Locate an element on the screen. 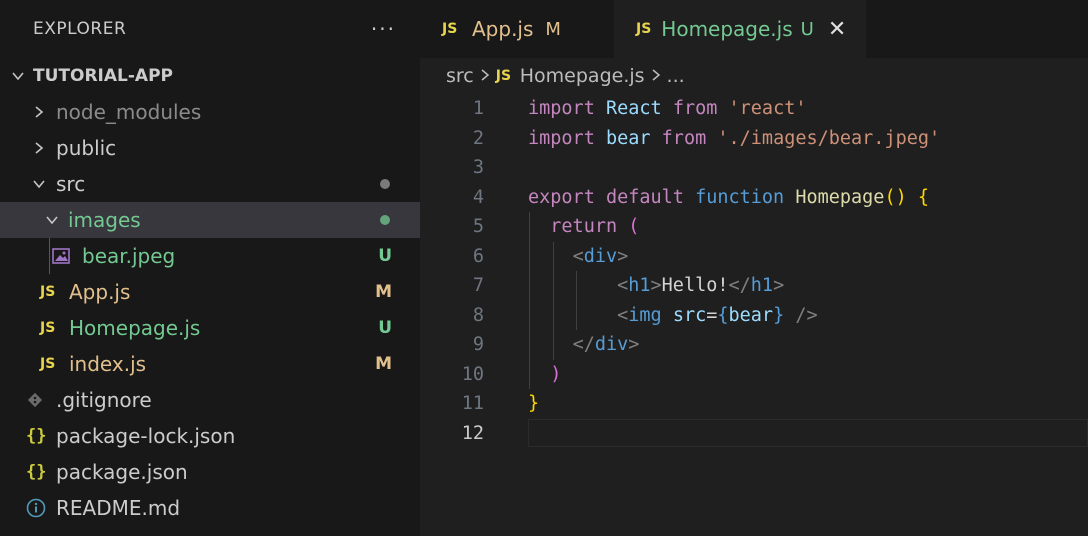 This screenshot has height=536, width=1088. tree-item-images: images is located at coordinates (210, 220).